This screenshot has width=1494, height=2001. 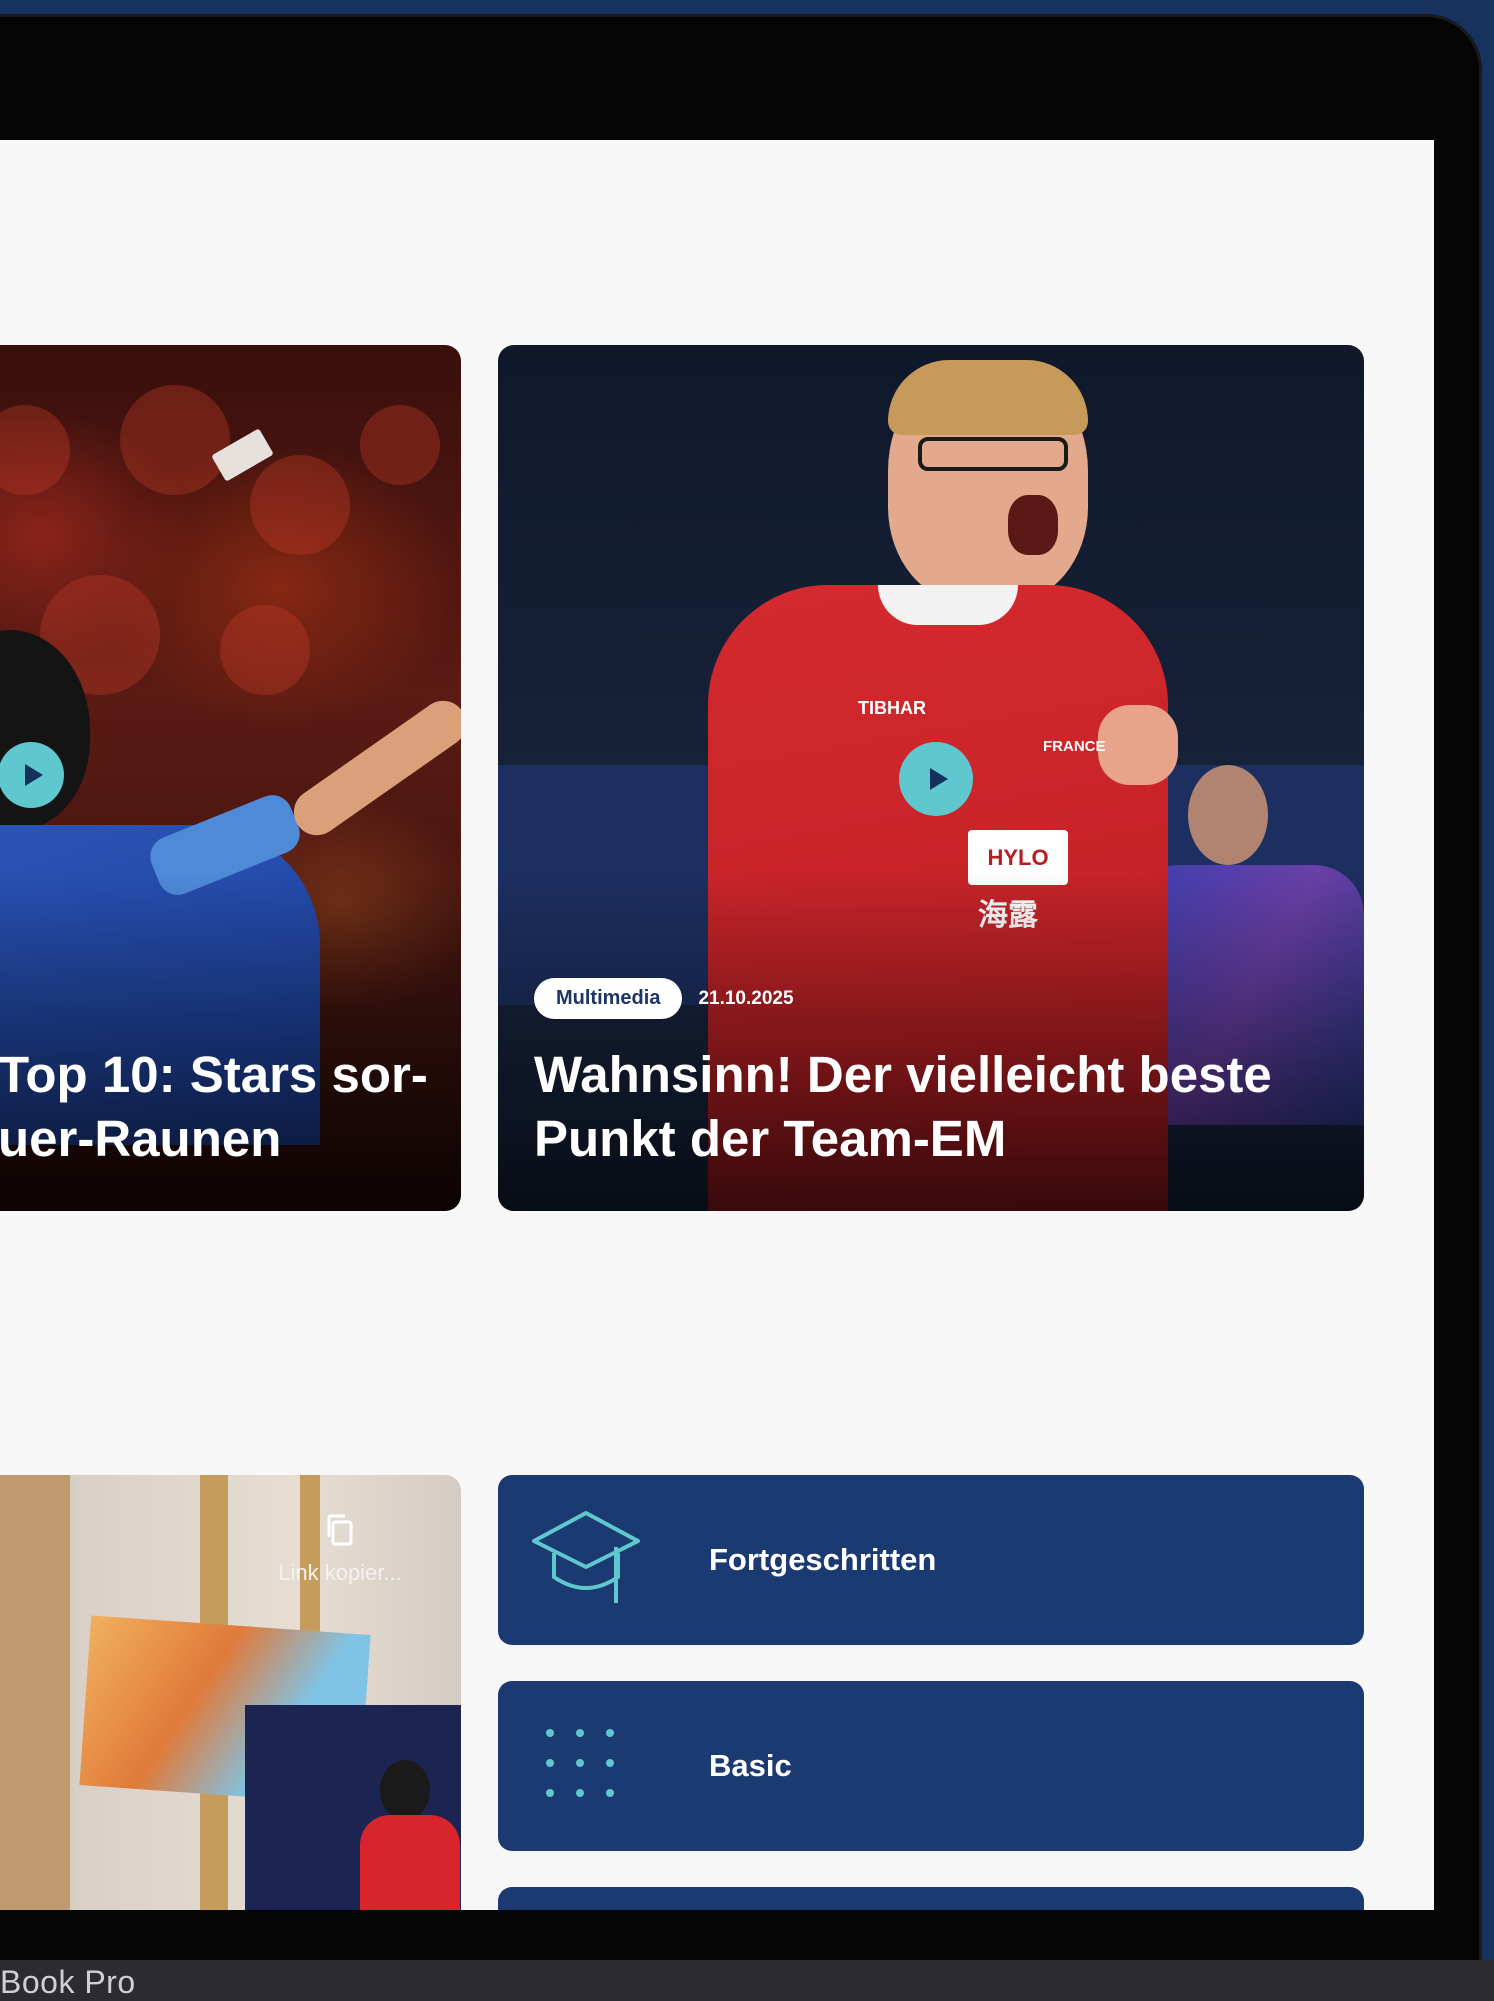 I want to click on laptop-bottom-bar, so click(x=747, y=1980).